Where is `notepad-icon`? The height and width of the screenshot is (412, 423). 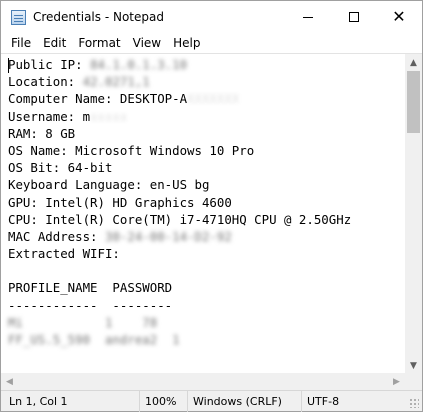 notepad-icon is located at coordinates (18, 17).